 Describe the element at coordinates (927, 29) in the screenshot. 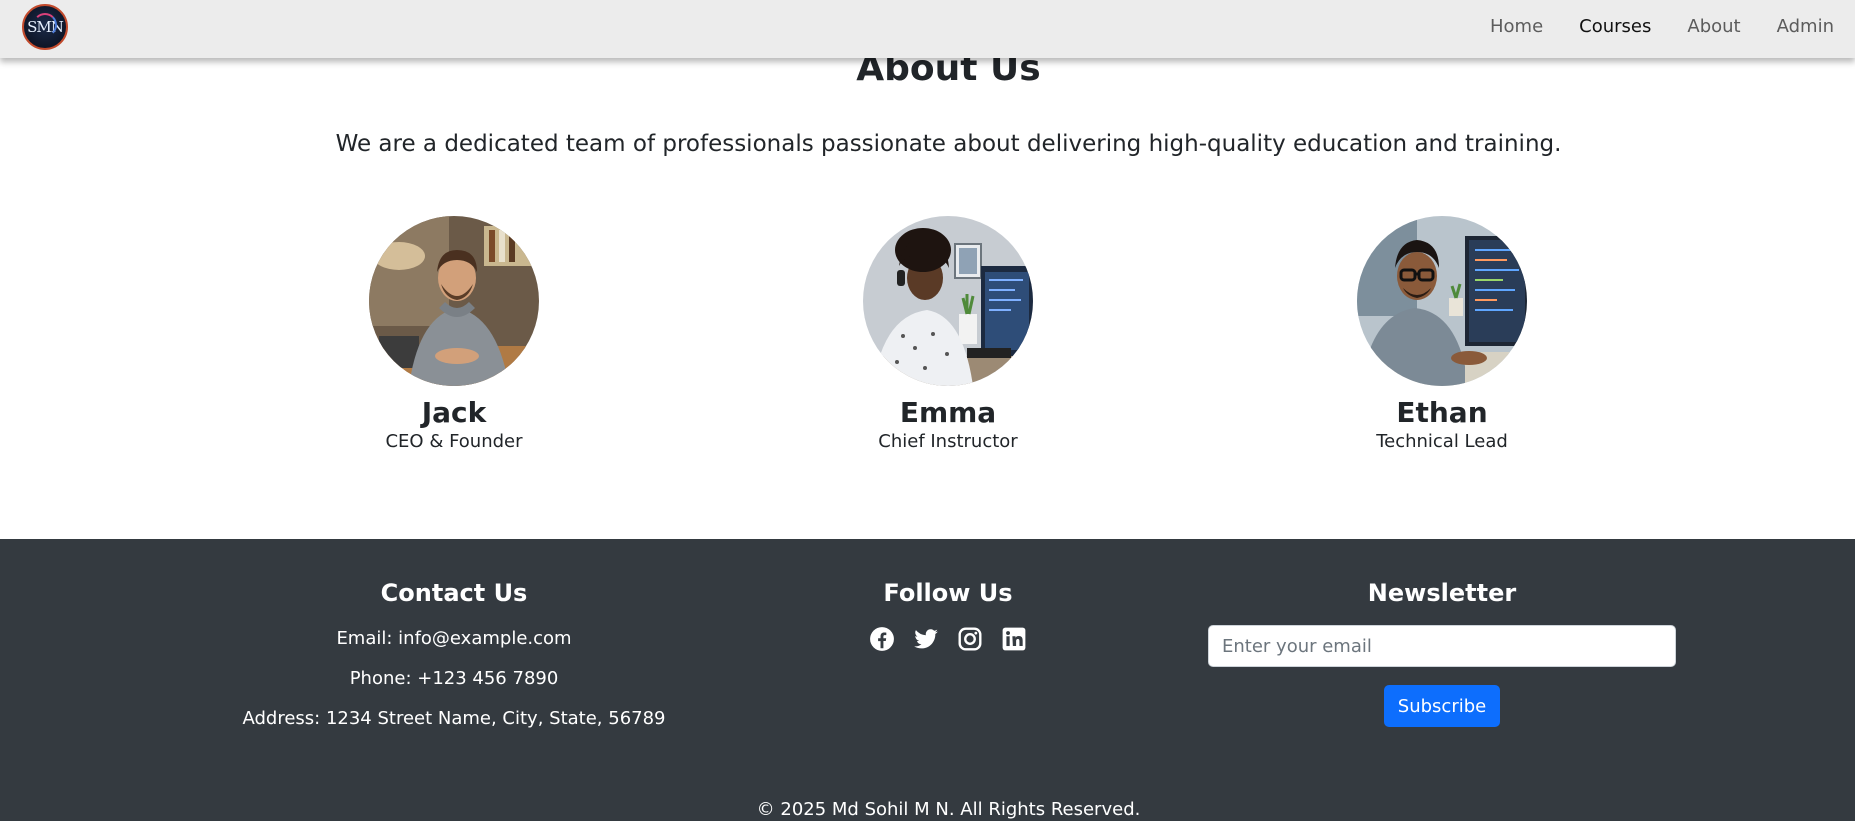

I see `navbar: SMN Home Courses About Admin` at that location.